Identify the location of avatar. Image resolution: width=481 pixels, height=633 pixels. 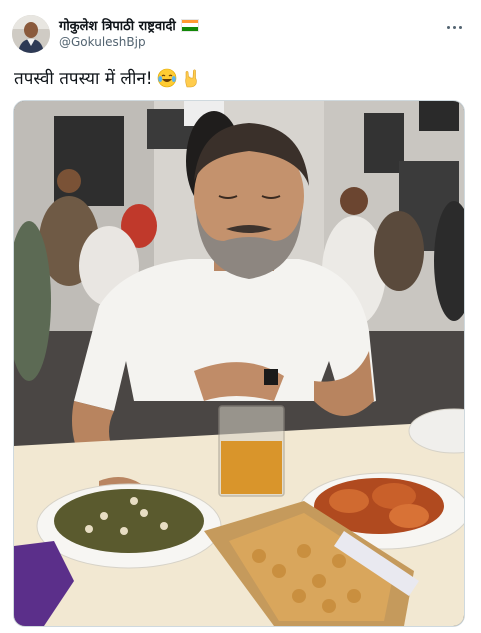
(31, 34).